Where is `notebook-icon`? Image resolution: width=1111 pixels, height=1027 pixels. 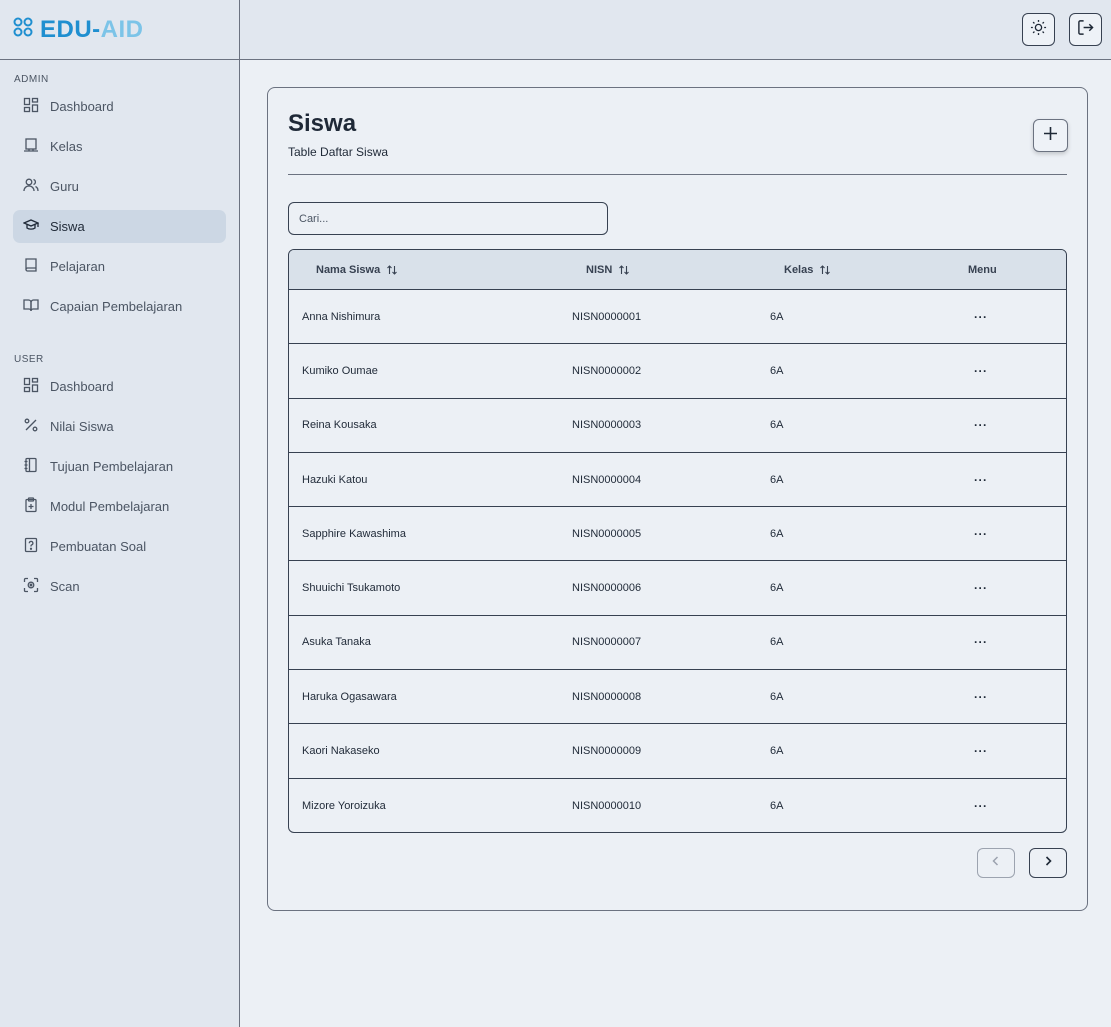
notebook-icon is located at coordinates (31, 466).